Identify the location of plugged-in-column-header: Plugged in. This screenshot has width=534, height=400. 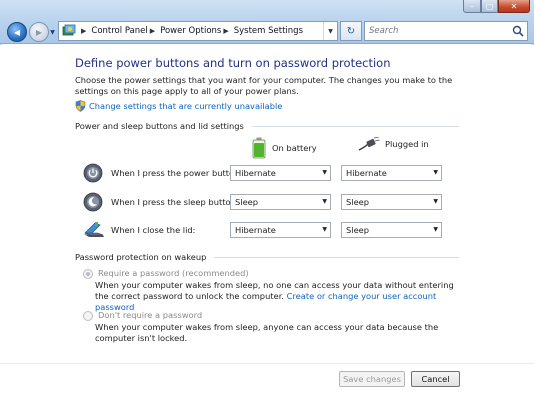
(393, 144).